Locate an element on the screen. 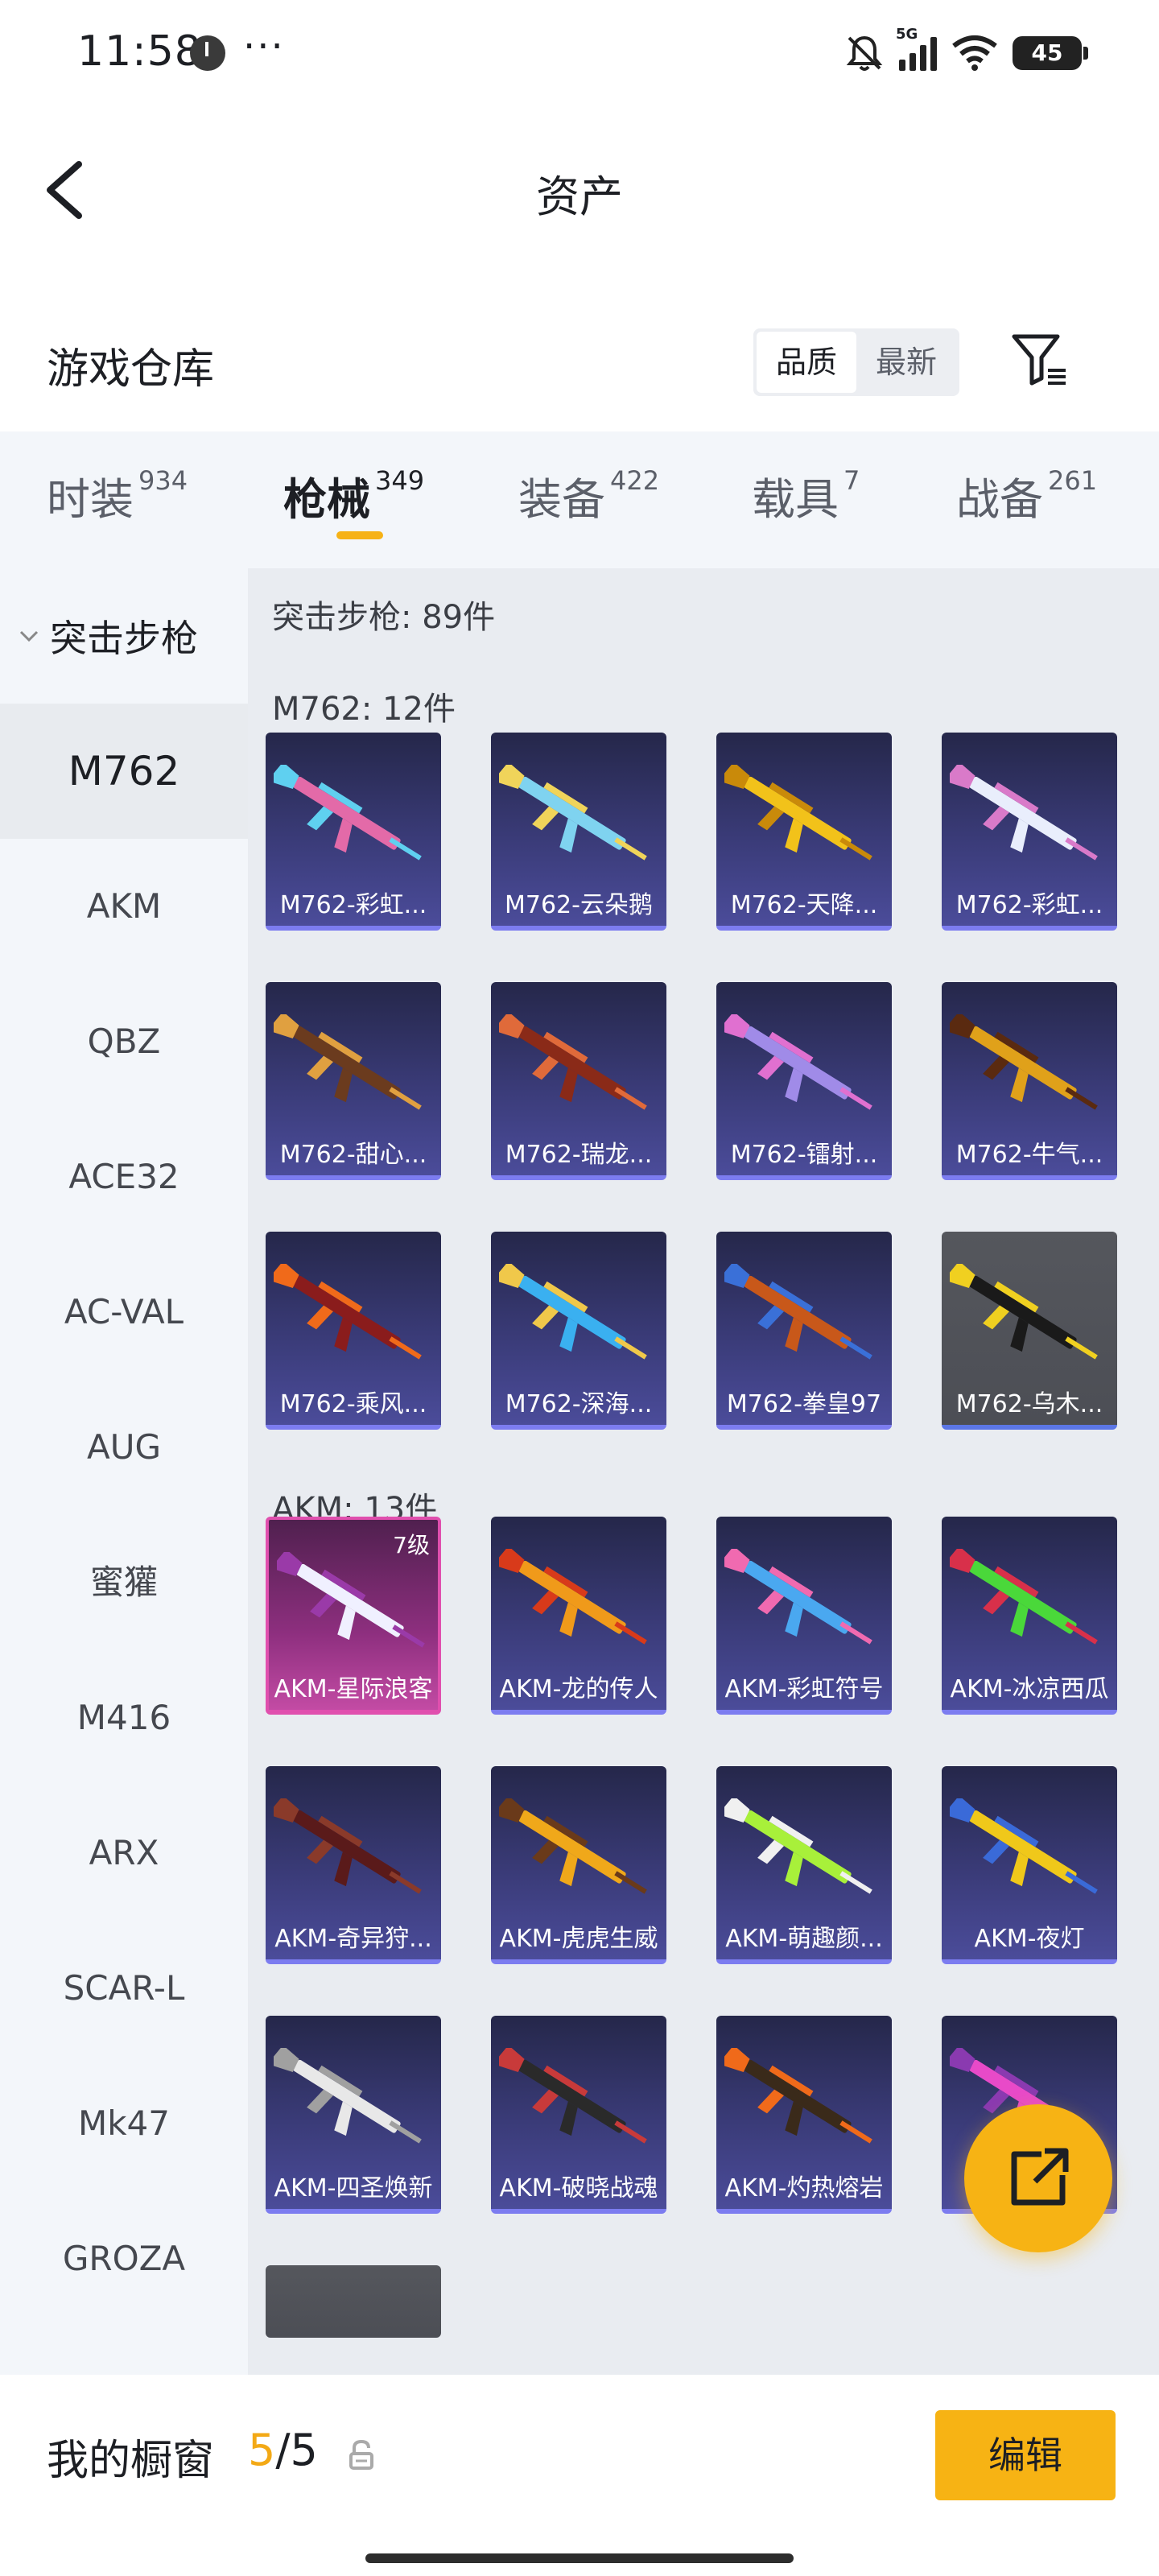 This screenshot has width=1159, height=2576. sidebar-item-scar-l: SCAR-L is located at coordinates (124, 1988).